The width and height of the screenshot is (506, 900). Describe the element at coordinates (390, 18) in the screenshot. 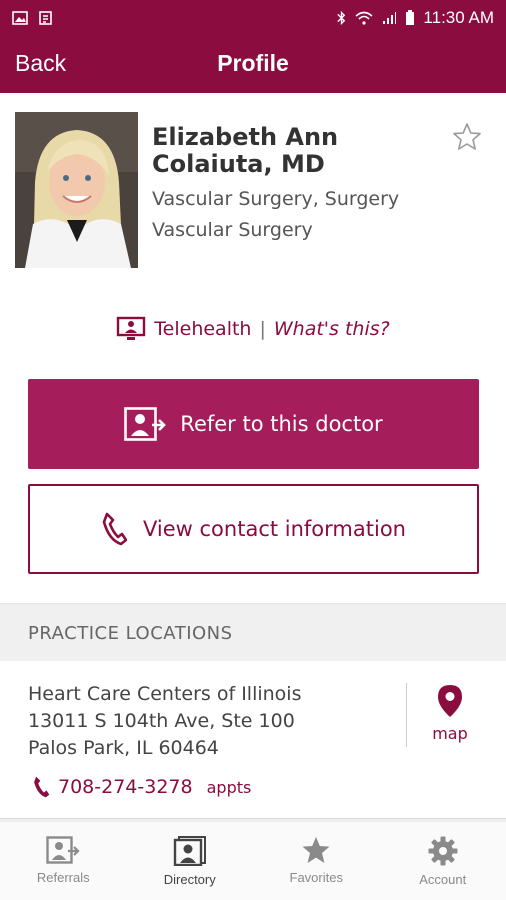

I see `signal-icon` at that location.